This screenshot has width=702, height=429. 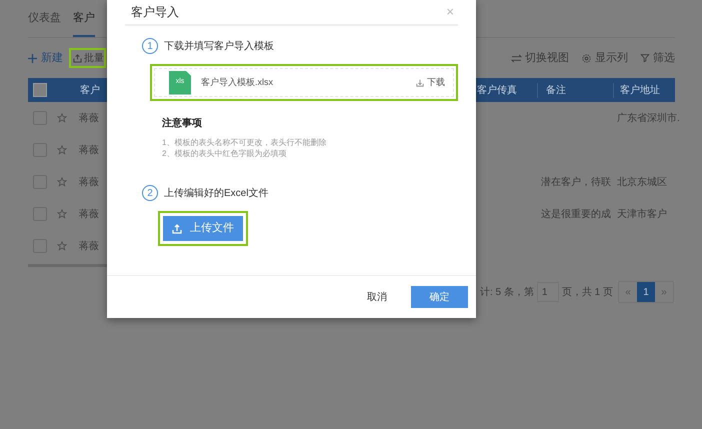 I want to click on table-cell-text: 这是很重要的成, so click(x=576, y=215).